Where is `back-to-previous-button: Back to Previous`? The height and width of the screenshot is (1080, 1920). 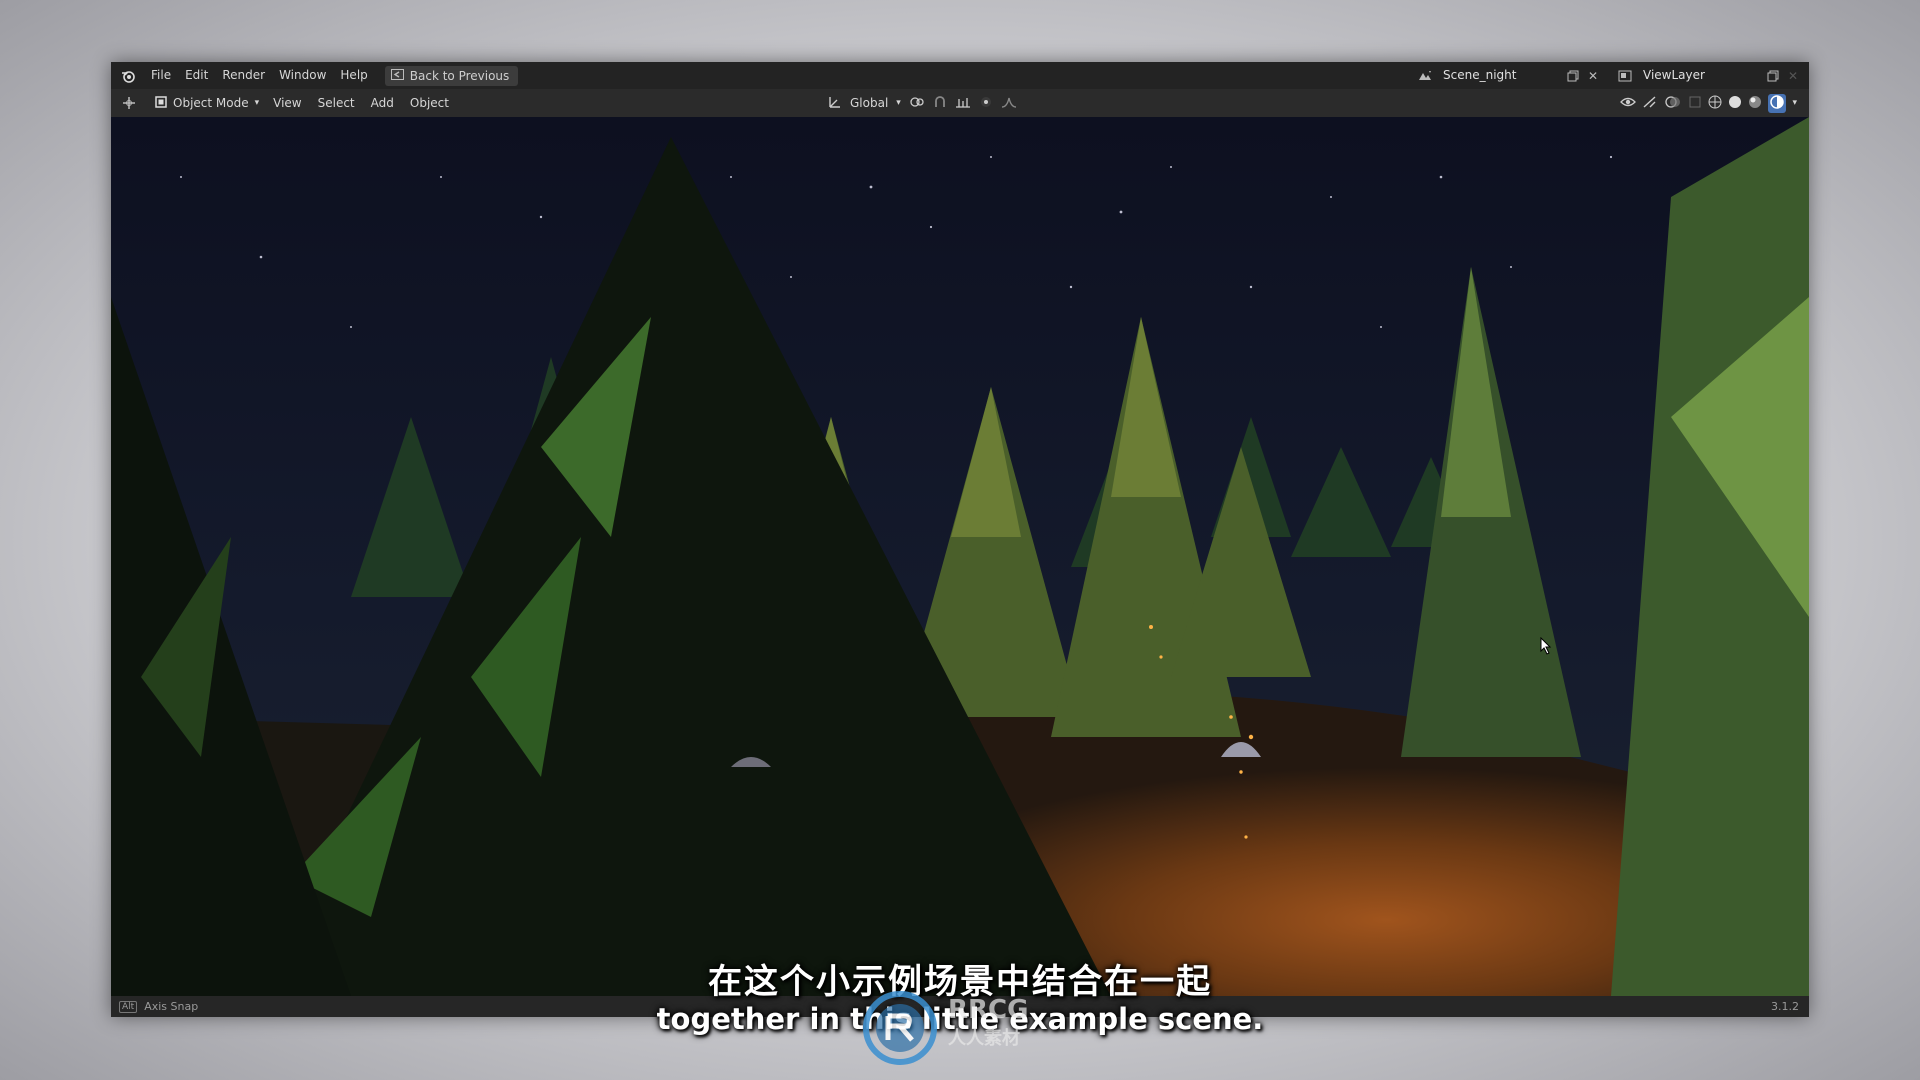 back-to-previous-button: Back to Previous is located at coordinates (451, 75).